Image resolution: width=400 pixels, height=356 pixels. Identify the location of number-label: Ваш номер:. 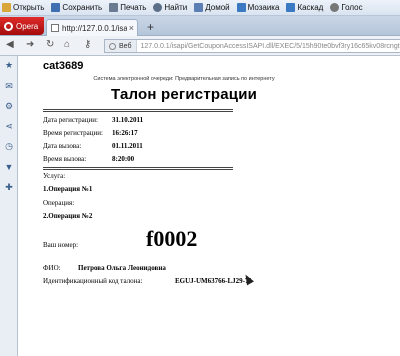
(61, 245).